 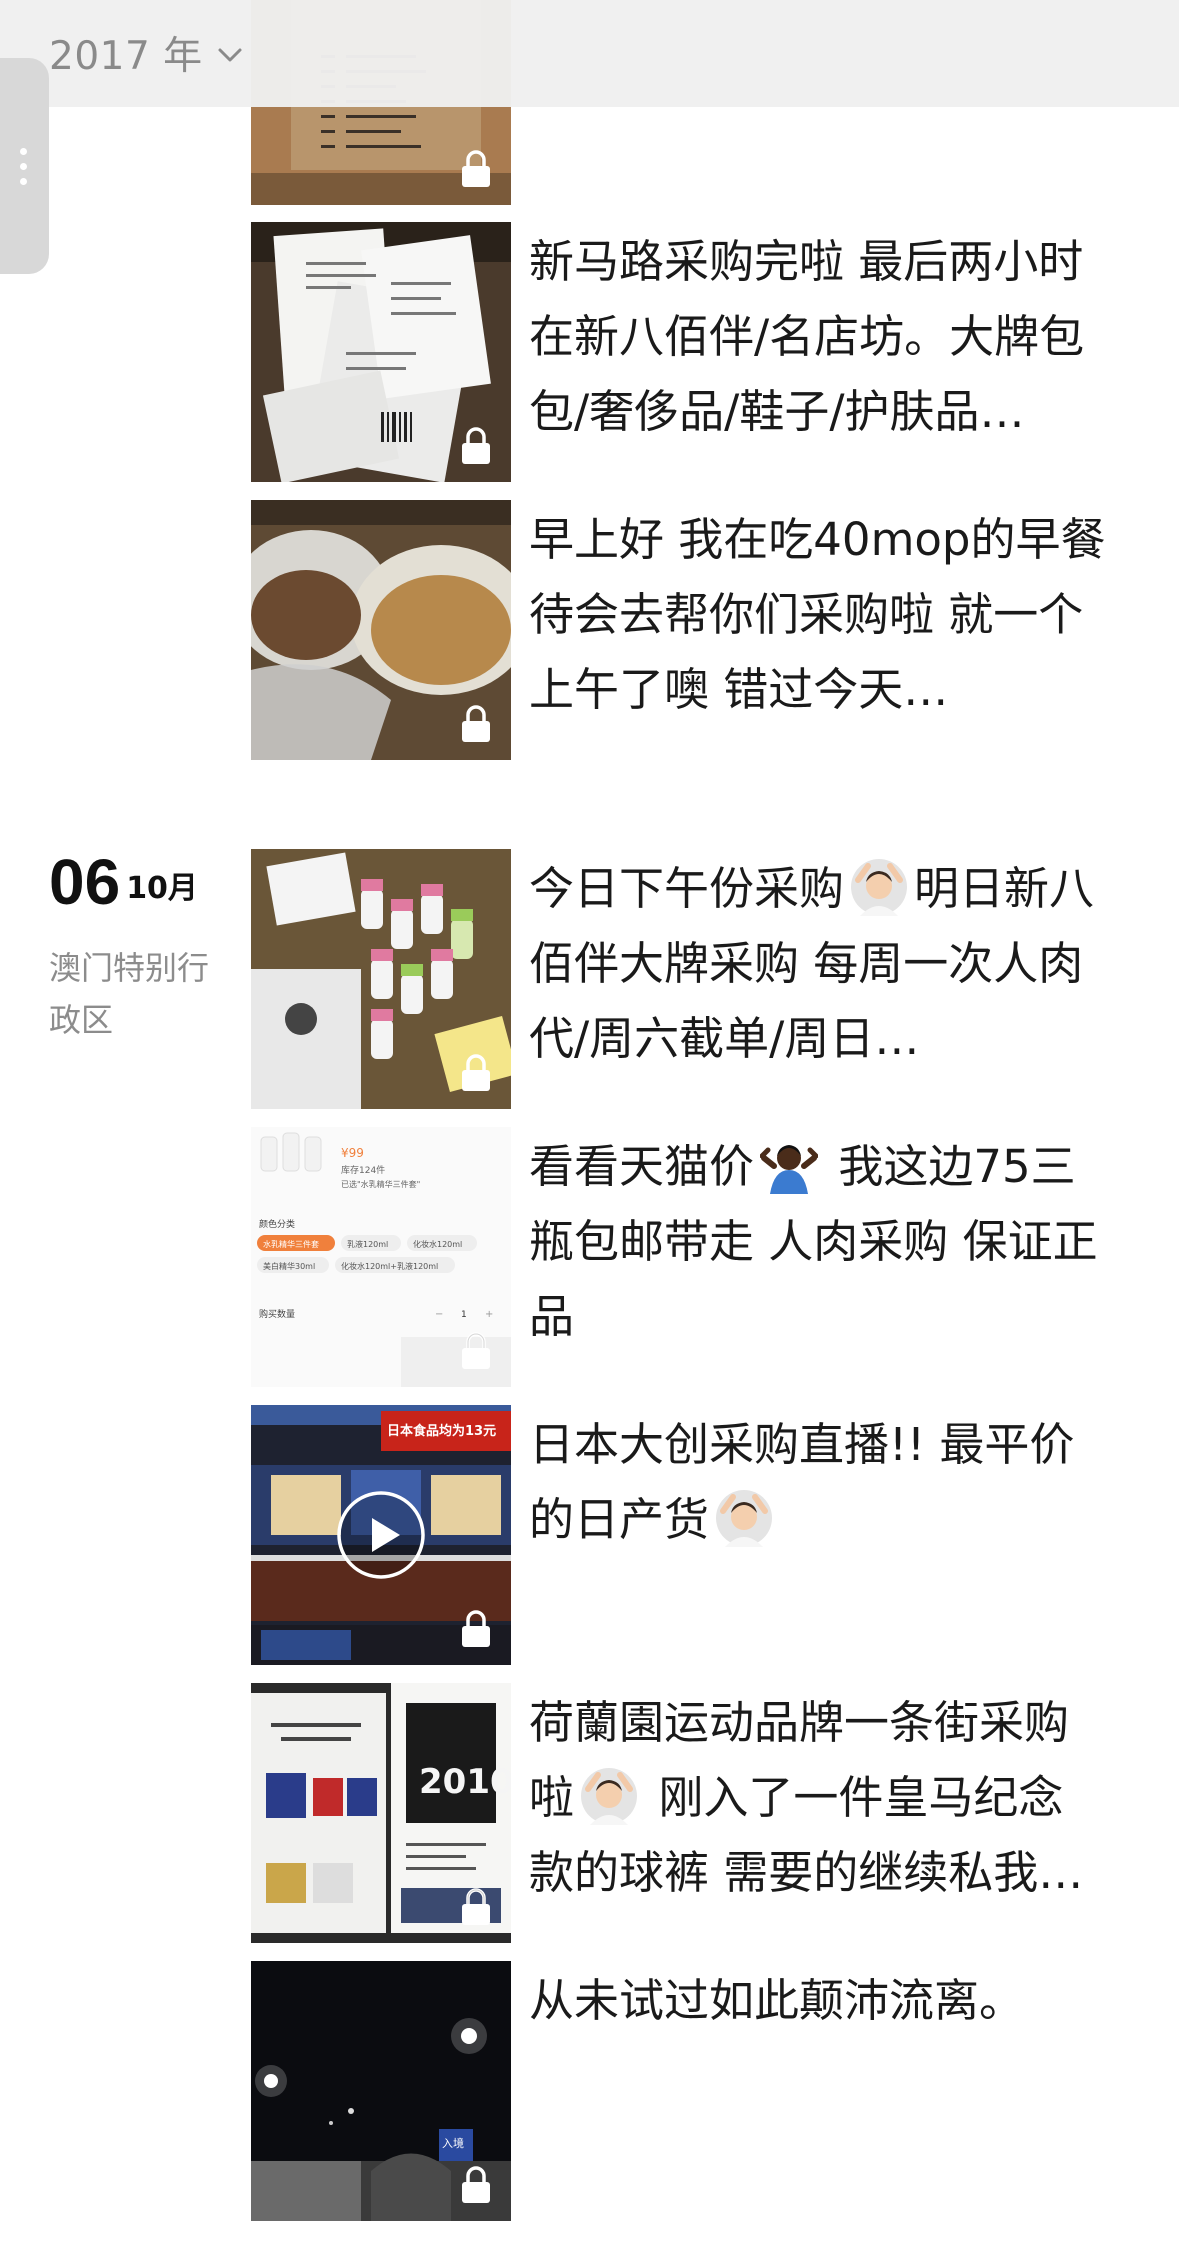 What do you see at coordinates (389, 1266) in the screenshot?
I see `tmall-option: 化妆水120ml+乳液120ml` at bounding box center [389, 1266].